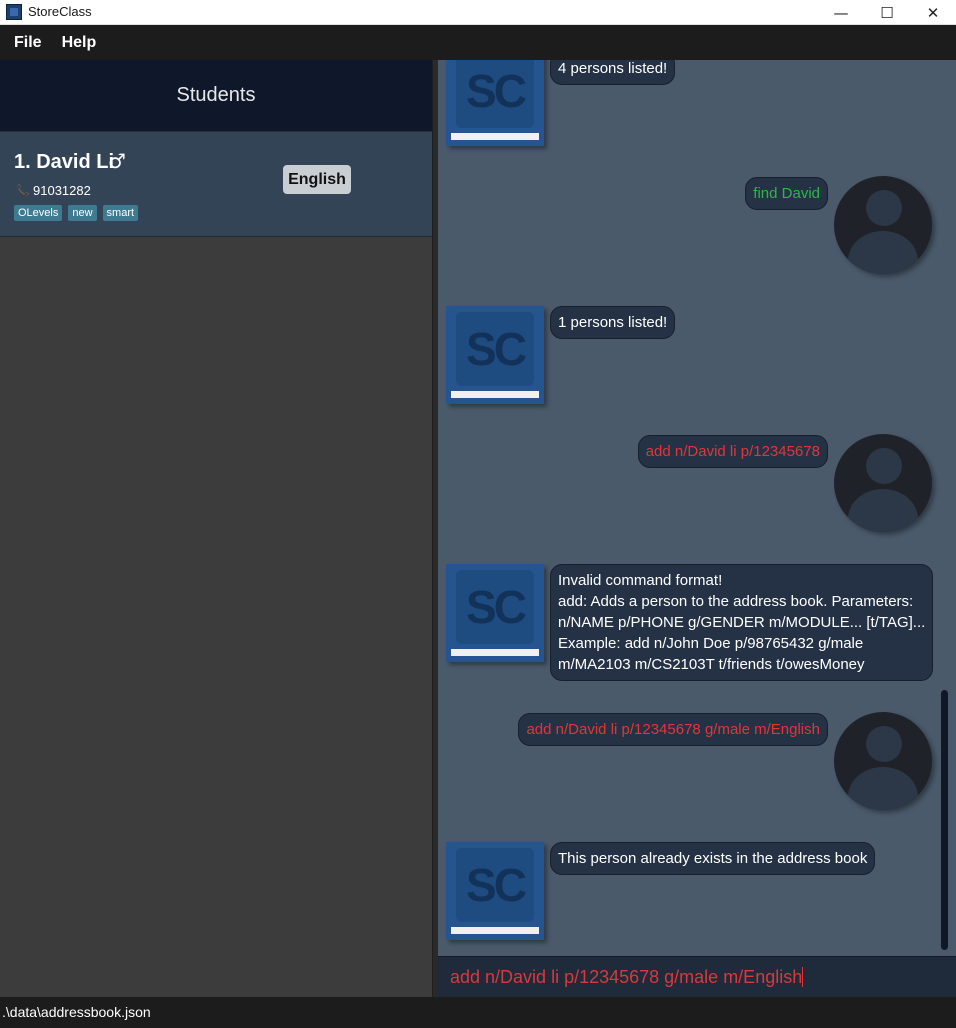 The height and width of the screenshot is (1028, 956). What do you see at coordinates (76, 1012) in the screenshot?
I see `data-file-path: .\data\addressbook.json` at bounding box center [76, 1012].